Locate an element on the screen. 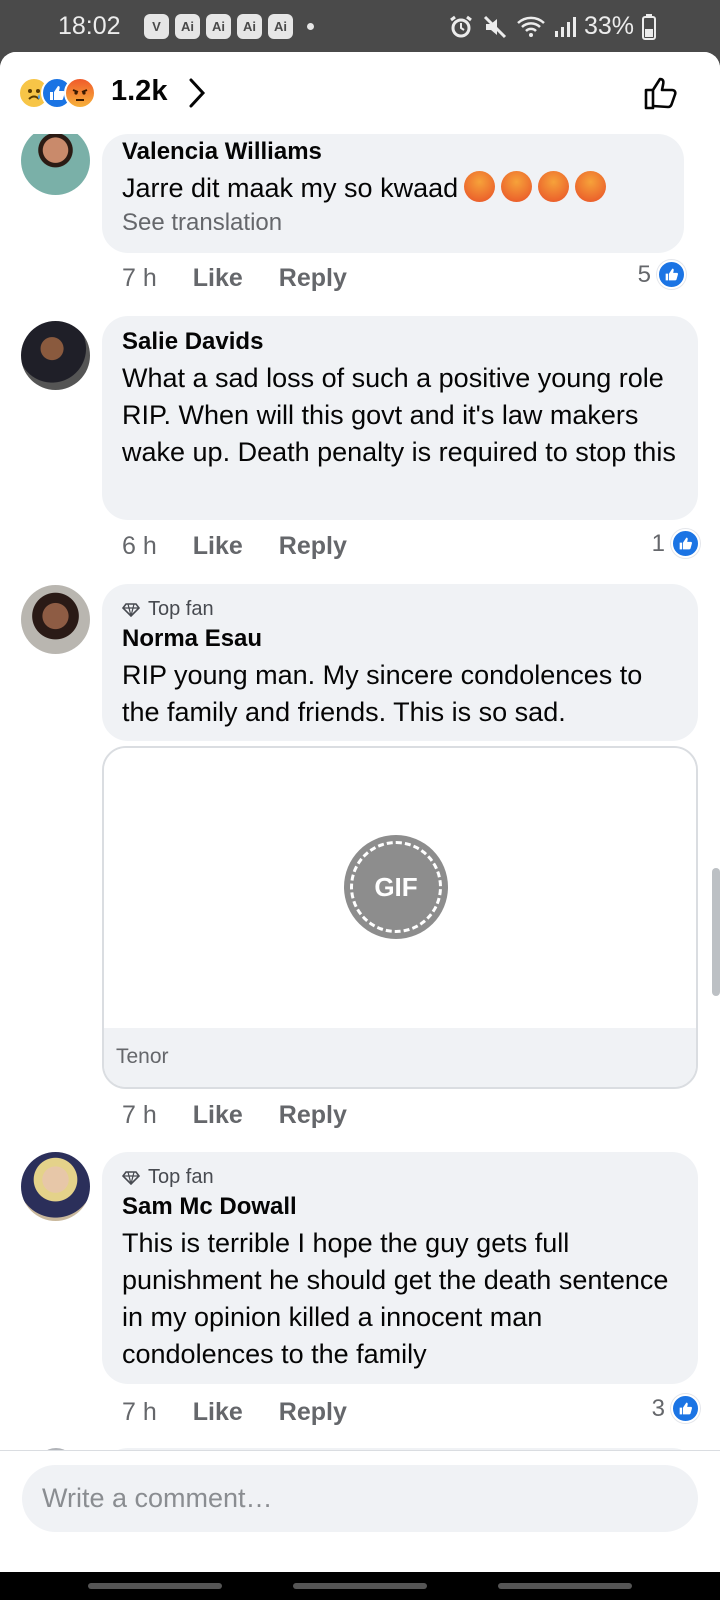 This screenshot has width=720, height=1600. comment-actions: 6 h Like Reply is located at coordinates (234, 546).